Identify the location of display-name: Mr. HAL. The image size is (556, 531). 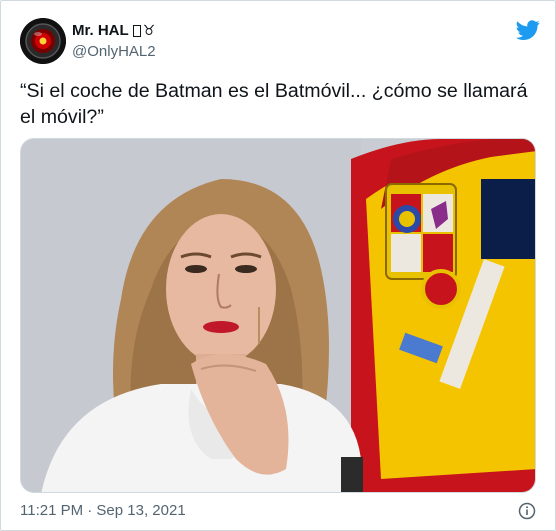
(100, 30).